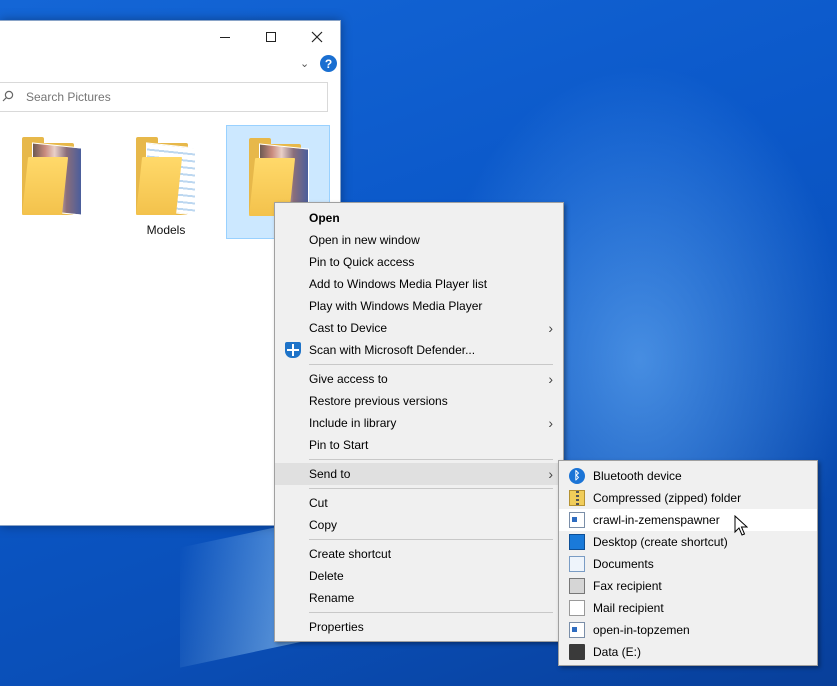 The height and width of the screenshot is (686, 837). I want to click on folder-tile-models: Models, so click(166, 182).